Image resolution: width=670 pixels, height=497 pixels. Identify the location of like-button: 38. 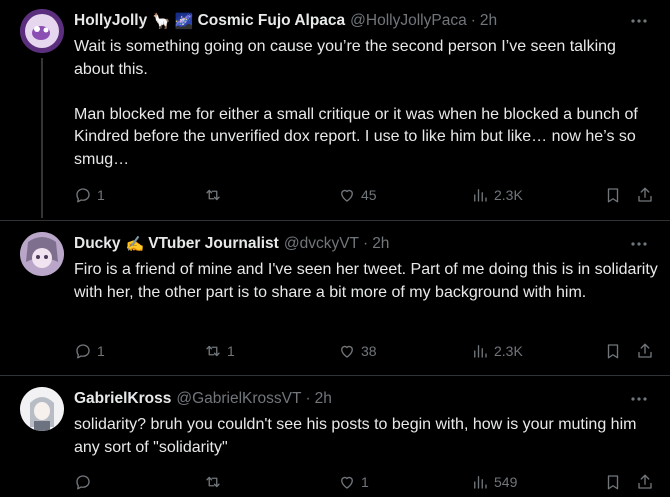
(357, 351).